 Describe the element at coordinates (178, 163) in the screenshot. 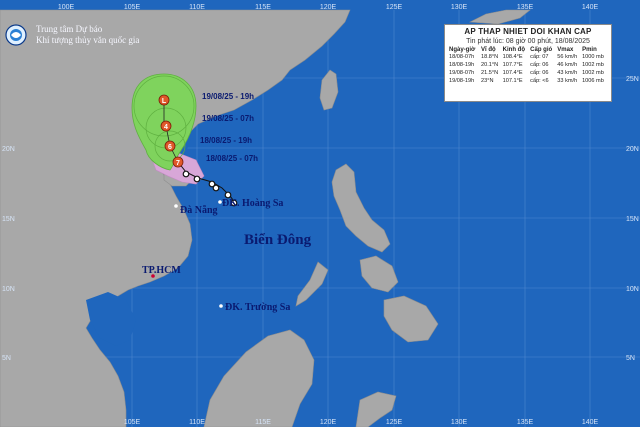

I see `svg-text: 7` at that location.